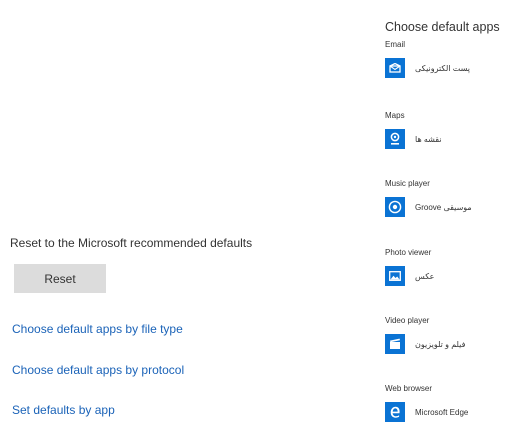 This screenshot has height=424, width=514. I want to click on default-app-photos-button: عکس, so click(447, 276).